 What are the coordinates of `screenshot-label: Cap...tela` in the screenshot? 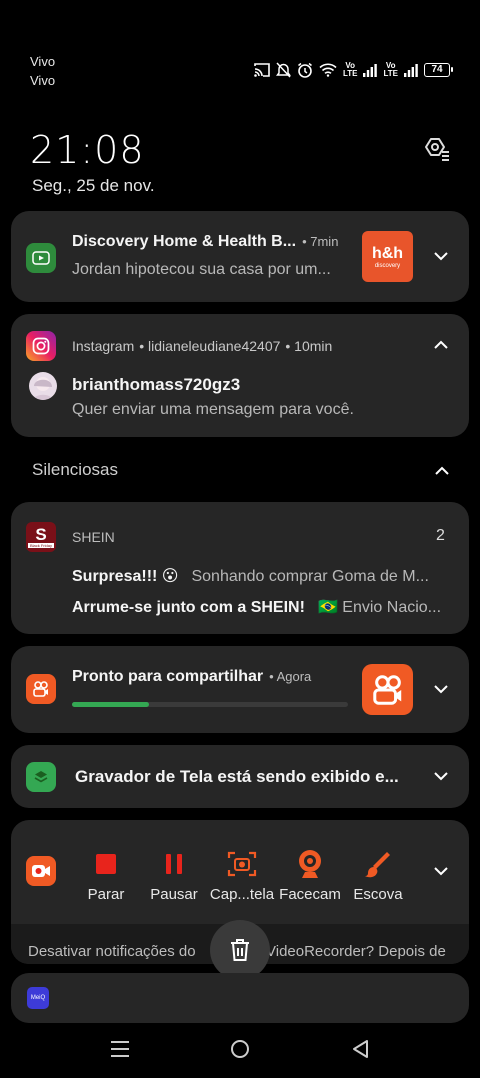 It's located at (242, 894).